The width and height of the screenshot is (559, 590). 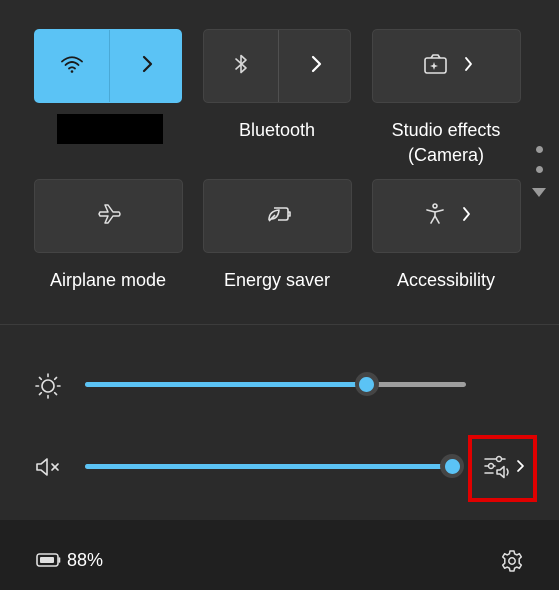 What do you see at coordinates (436, 66) in the screenshot?
I see `studio-effects-icon` at bounding box center [436, 66].